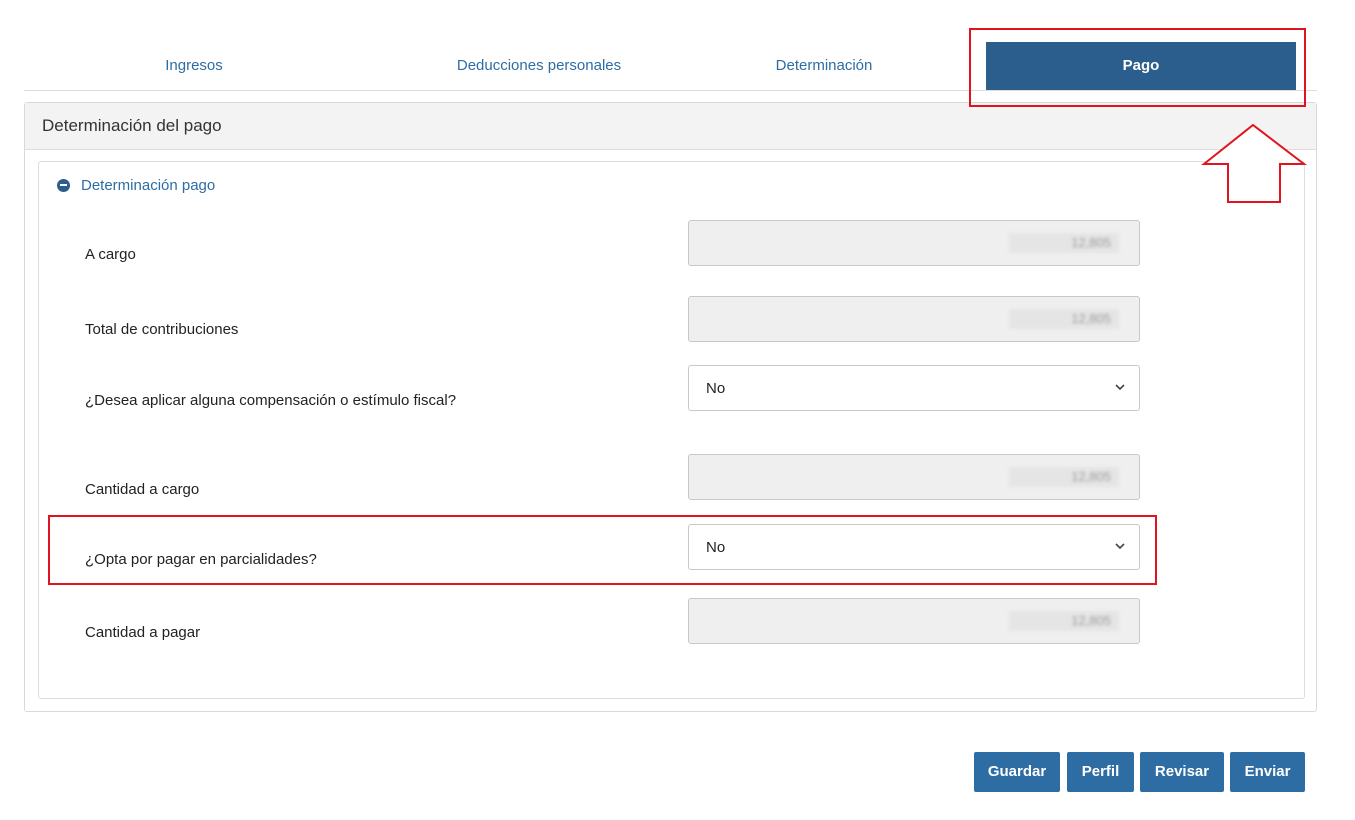 Image resolution: width=1355 pixels, height=820 pixels. What do you see at coordinates (1182, 772) in the screenshot?
I see `review-button: Revisar` at bounding box center [1182, 772].